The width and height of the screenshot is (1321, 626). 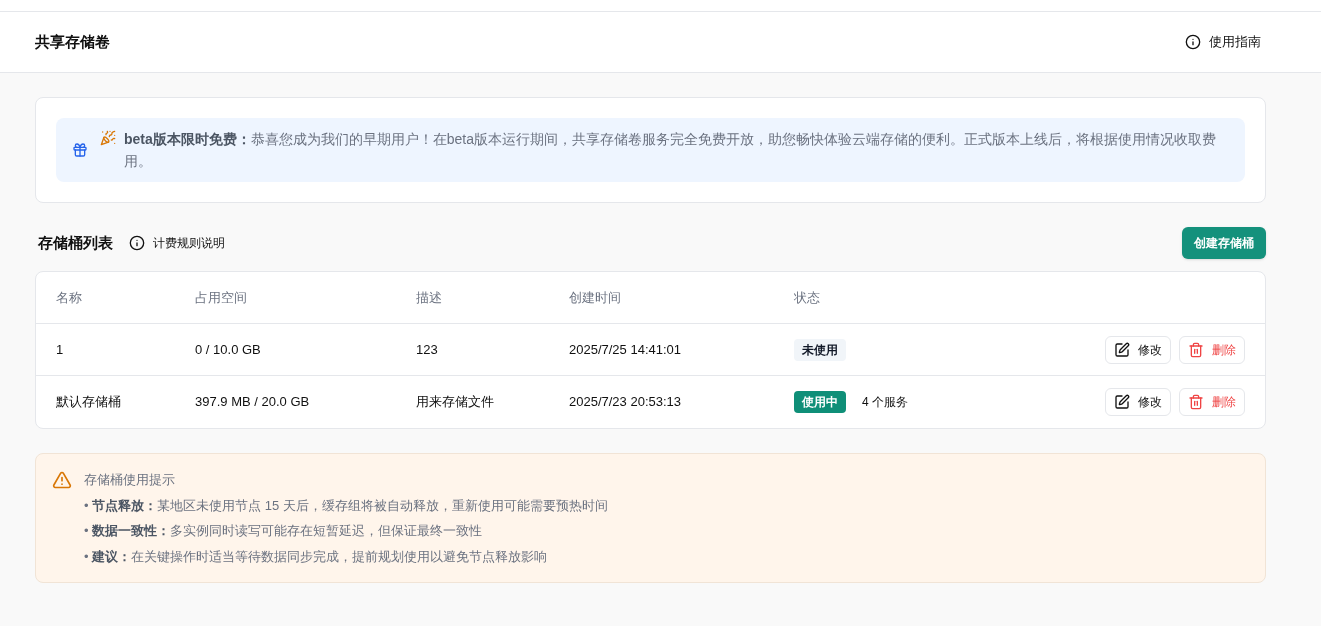 I want to click on tip-text: • 数据一致性：多实例同时读写可能存在短暂延迟，但保证最终一致性, so click(x=284, y=531).